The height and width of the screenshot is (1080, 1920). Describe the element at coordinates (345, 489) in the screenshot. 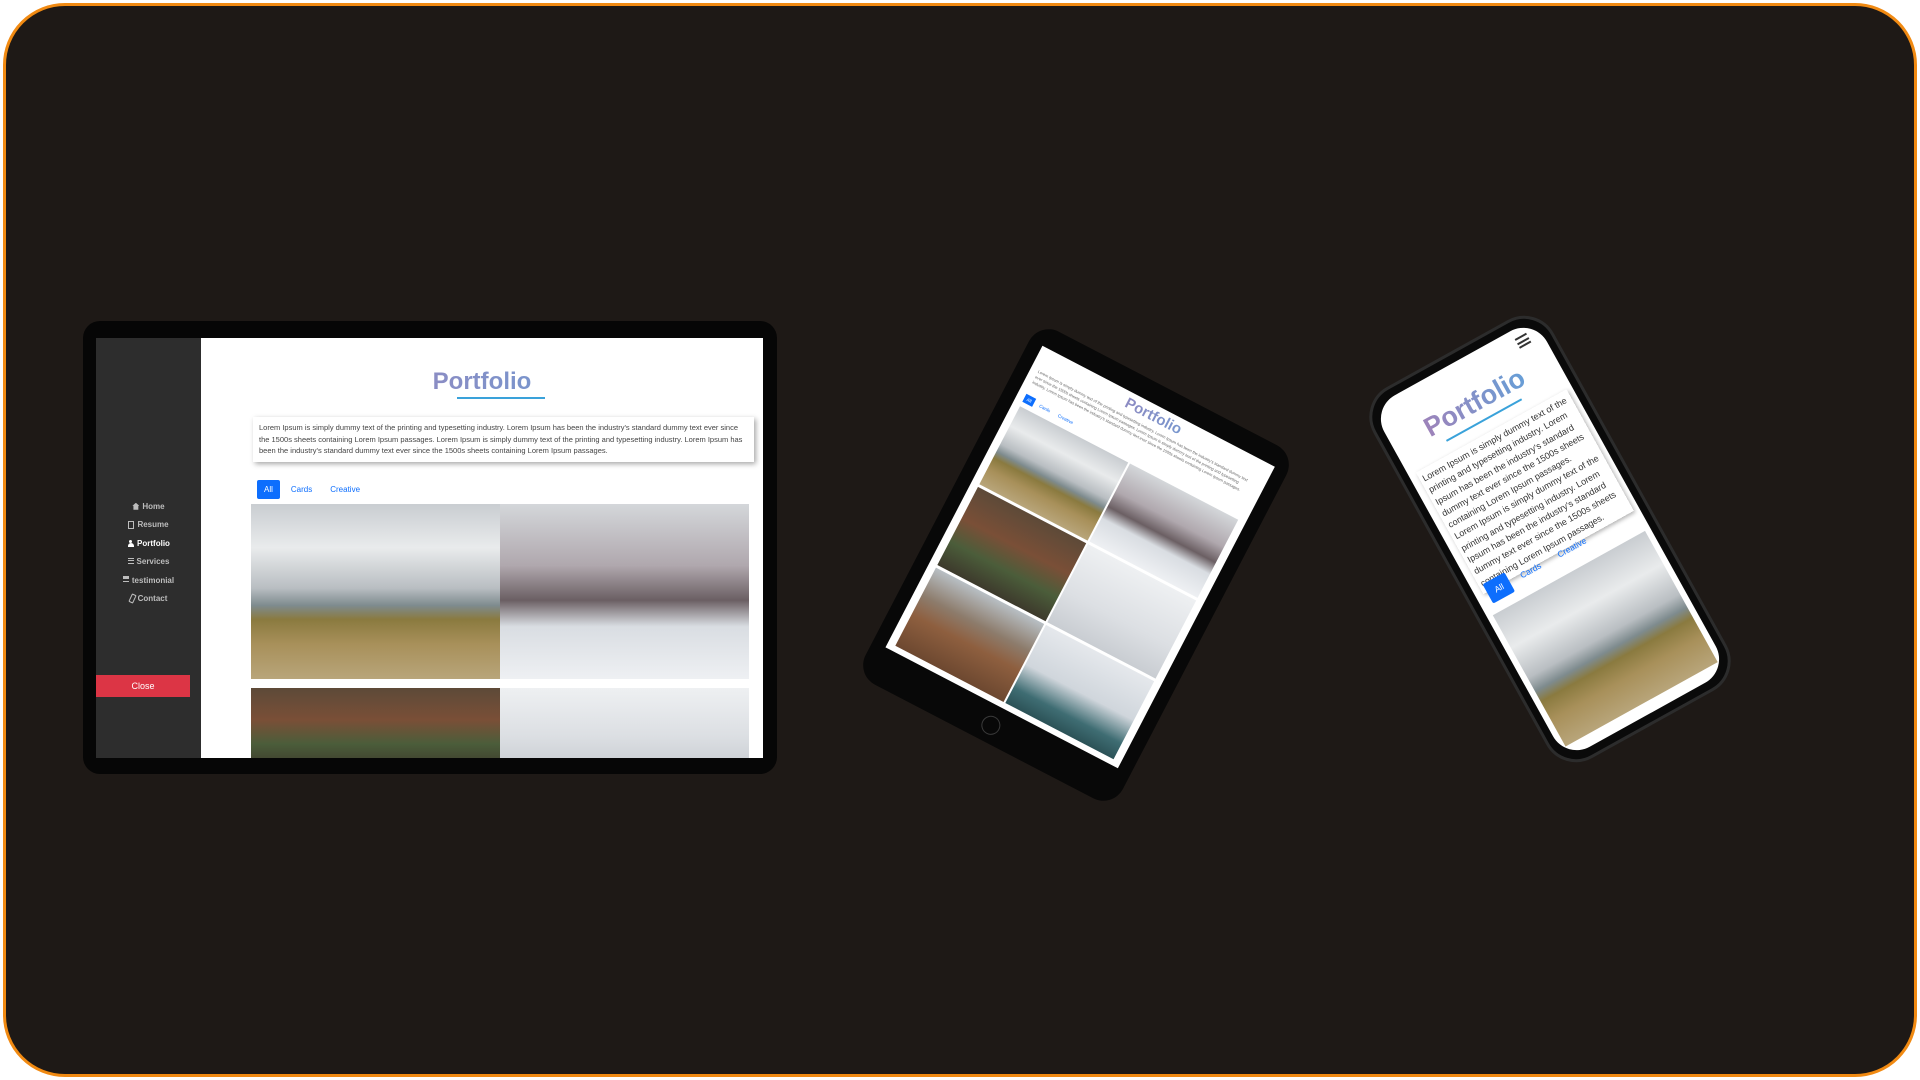

I see `filter-creative-button: Creative` at that location.